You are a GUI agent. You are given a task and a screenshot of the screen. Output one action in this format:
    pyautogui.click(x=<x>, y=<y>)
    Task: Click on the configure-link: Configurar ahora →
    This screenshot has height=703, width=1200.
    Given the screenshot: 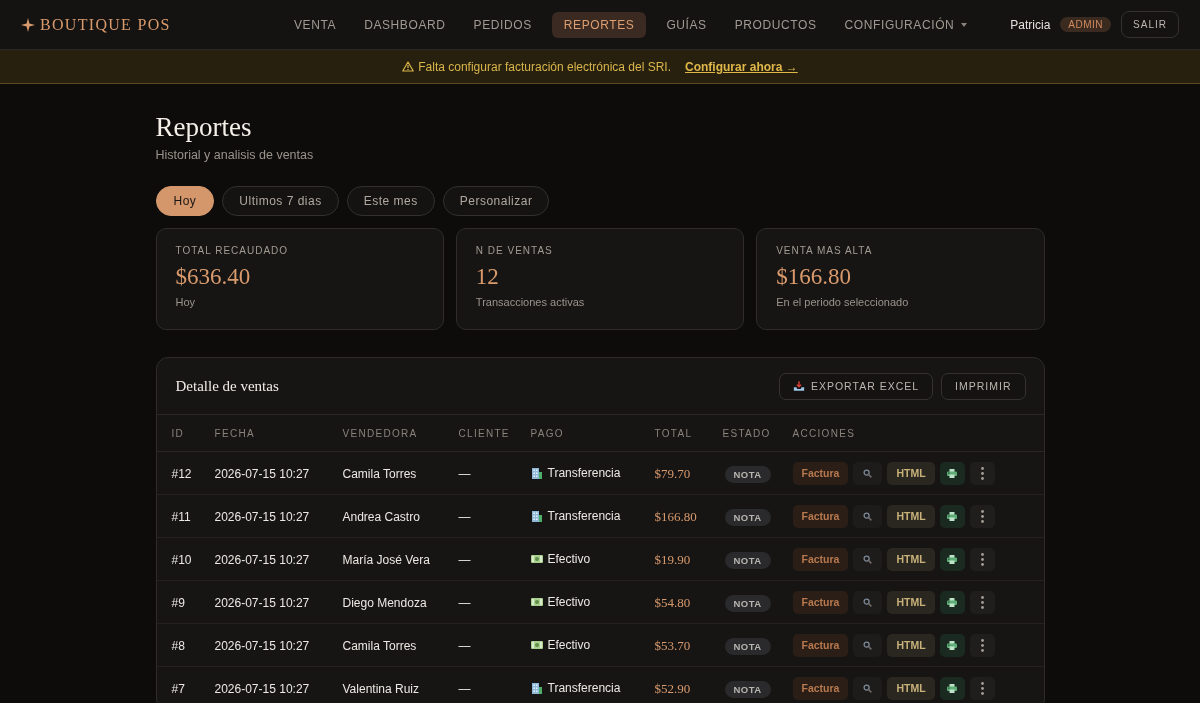 What is the action you would take?
    pyautogui.click(x=741, y=66)
    